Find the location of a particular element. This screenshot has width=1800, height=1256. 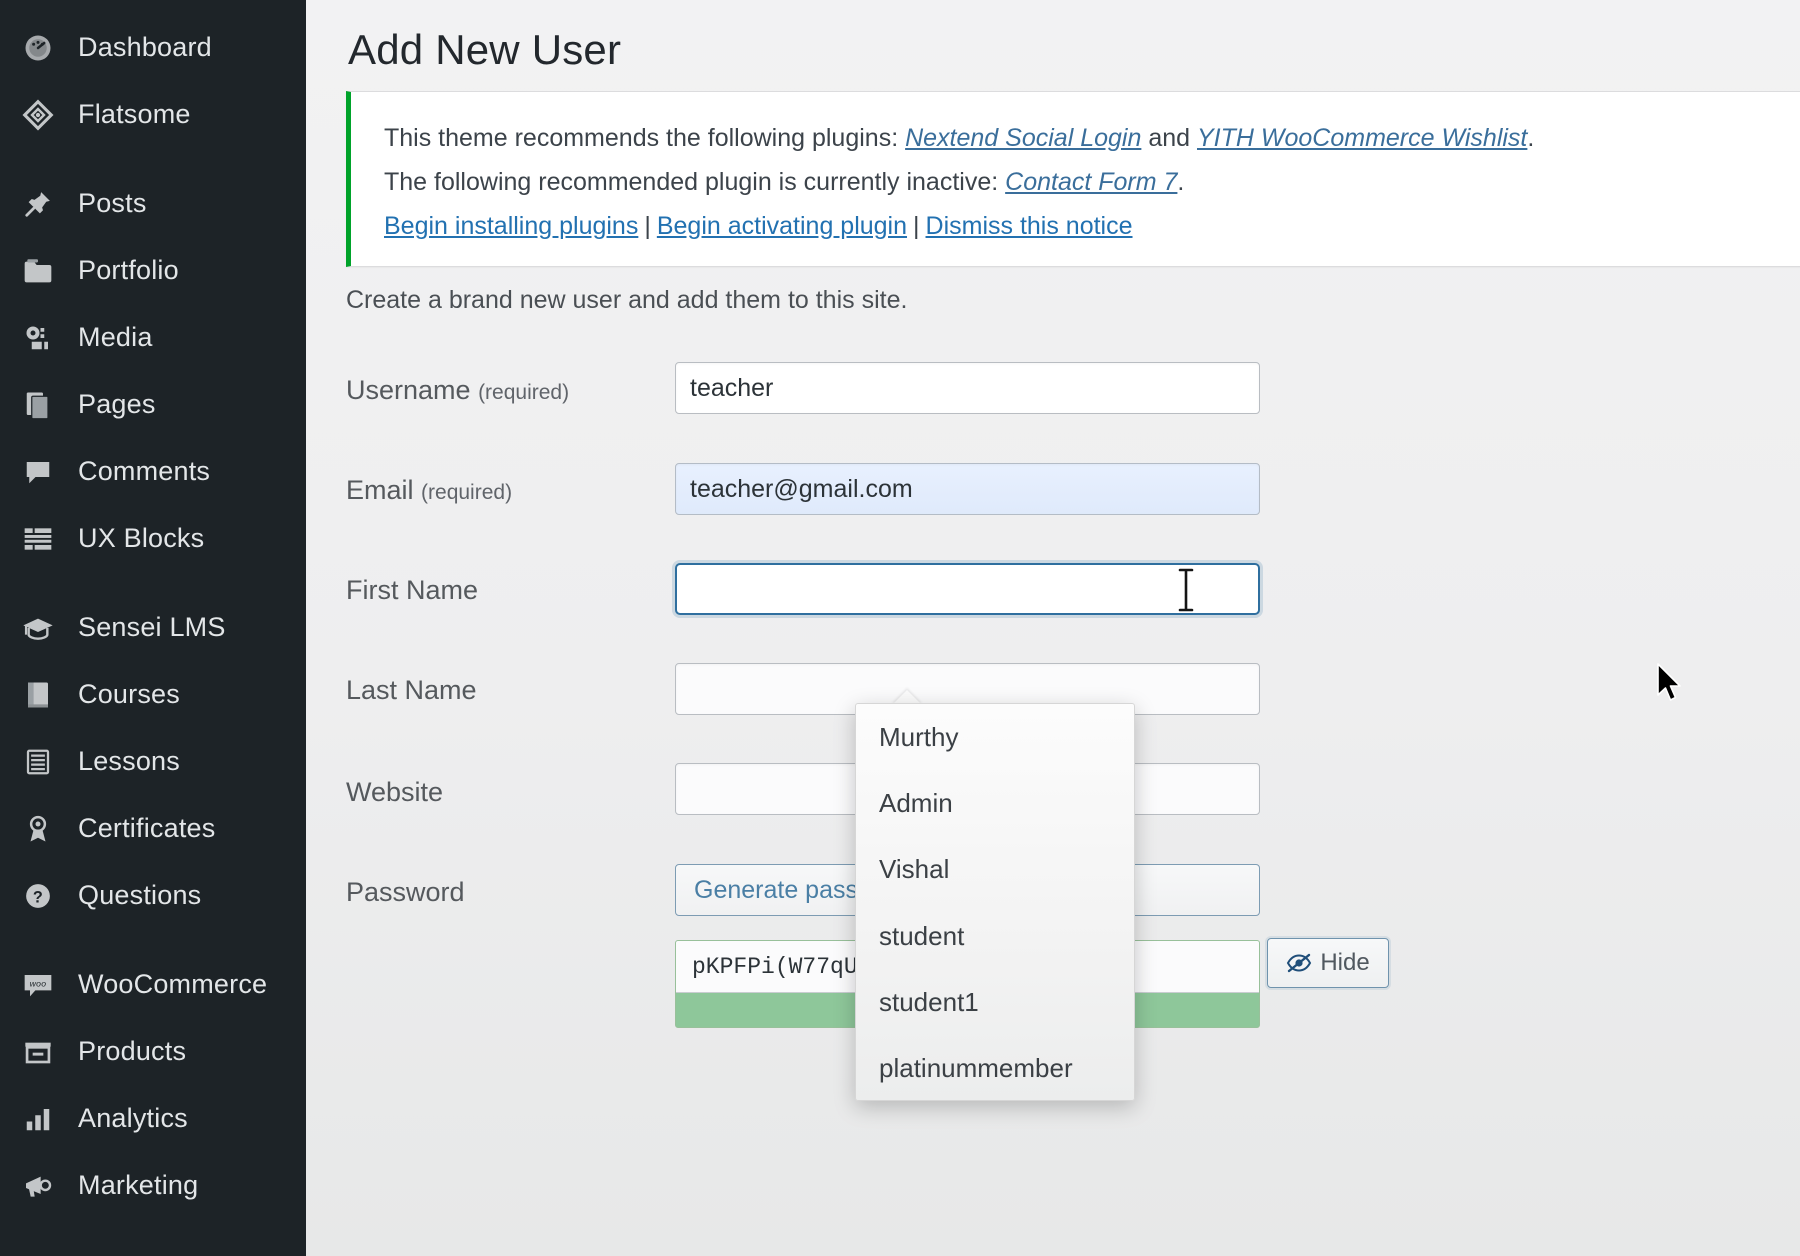

eye-slash-icon is located at coordinates (1299, 963).